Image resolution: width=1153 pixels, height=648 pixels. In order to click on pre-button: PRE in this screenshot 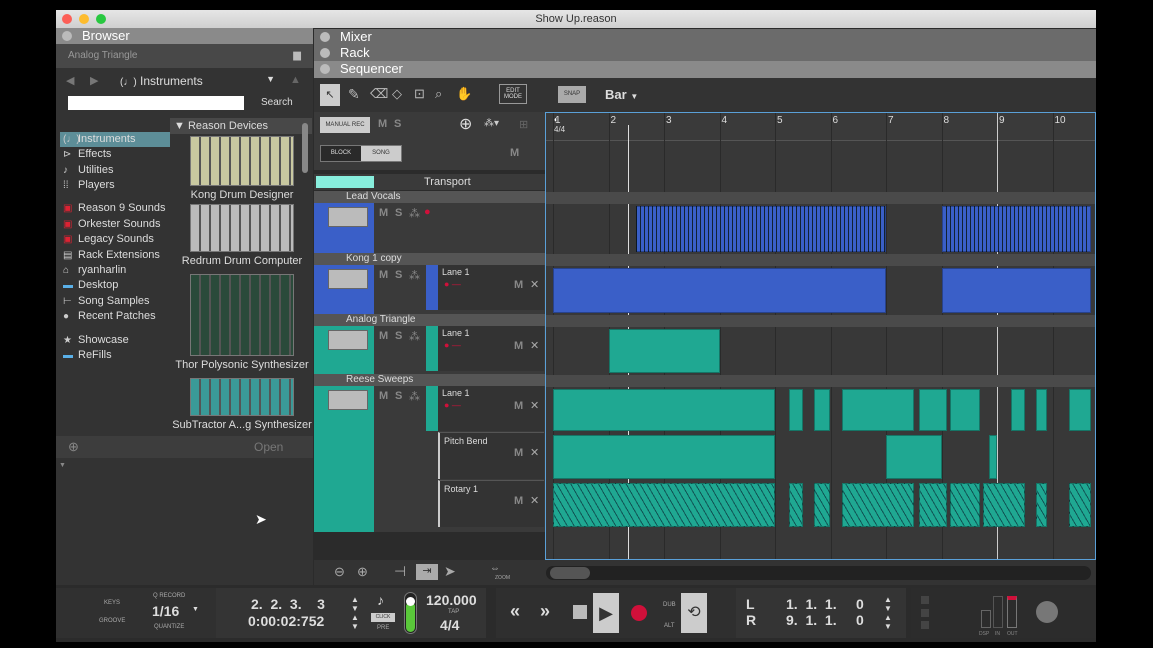, I will do `click(383, 628)`.